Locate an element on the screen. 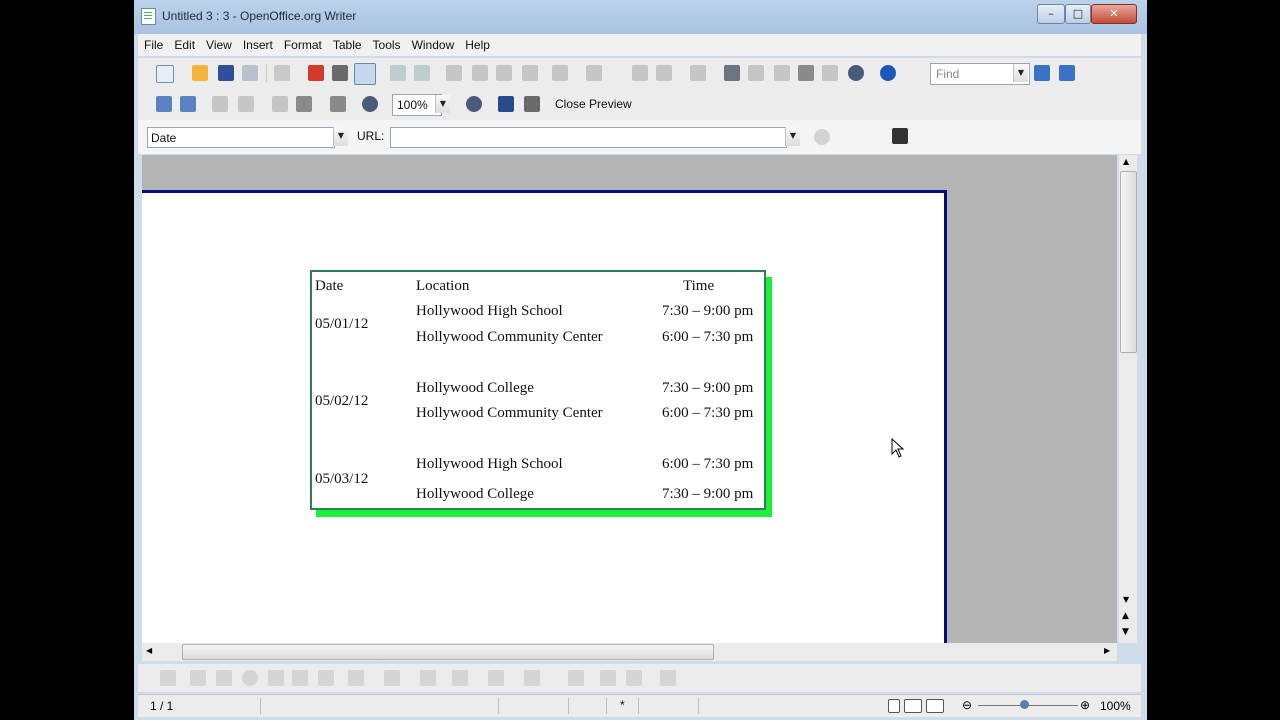 This screenshot has width=1280, height=720. gallery-icon is located at coordinates (782, 73).